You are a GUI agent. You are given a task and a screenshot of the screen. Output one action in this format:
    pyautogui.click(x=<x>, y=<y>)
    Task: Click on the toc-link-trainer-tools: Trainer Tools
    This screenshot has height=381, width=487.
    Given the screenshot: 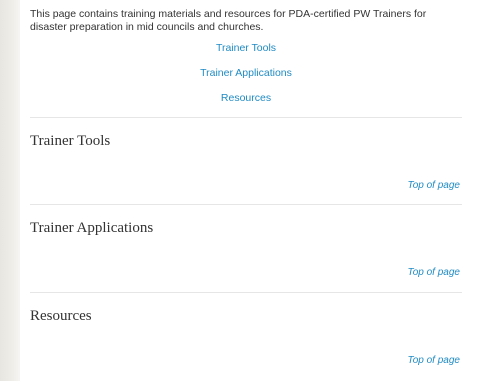 What is the action you would take?
    pyautogui.click(x=246, y=48)
    